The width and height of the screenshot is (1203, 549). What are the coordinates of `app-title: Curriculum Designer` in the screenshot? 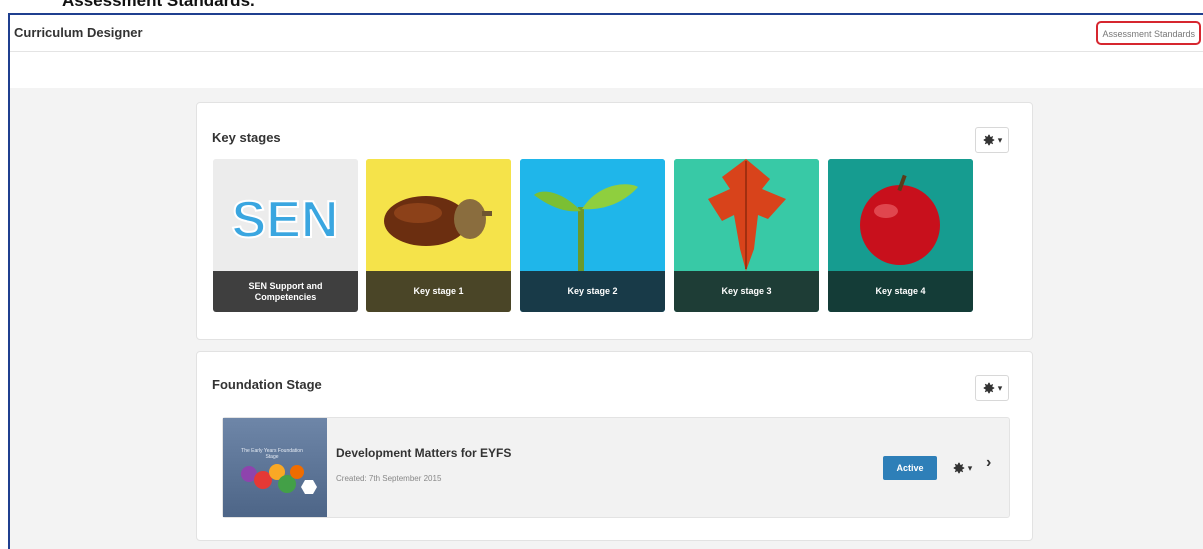 It's located at (78, 32).